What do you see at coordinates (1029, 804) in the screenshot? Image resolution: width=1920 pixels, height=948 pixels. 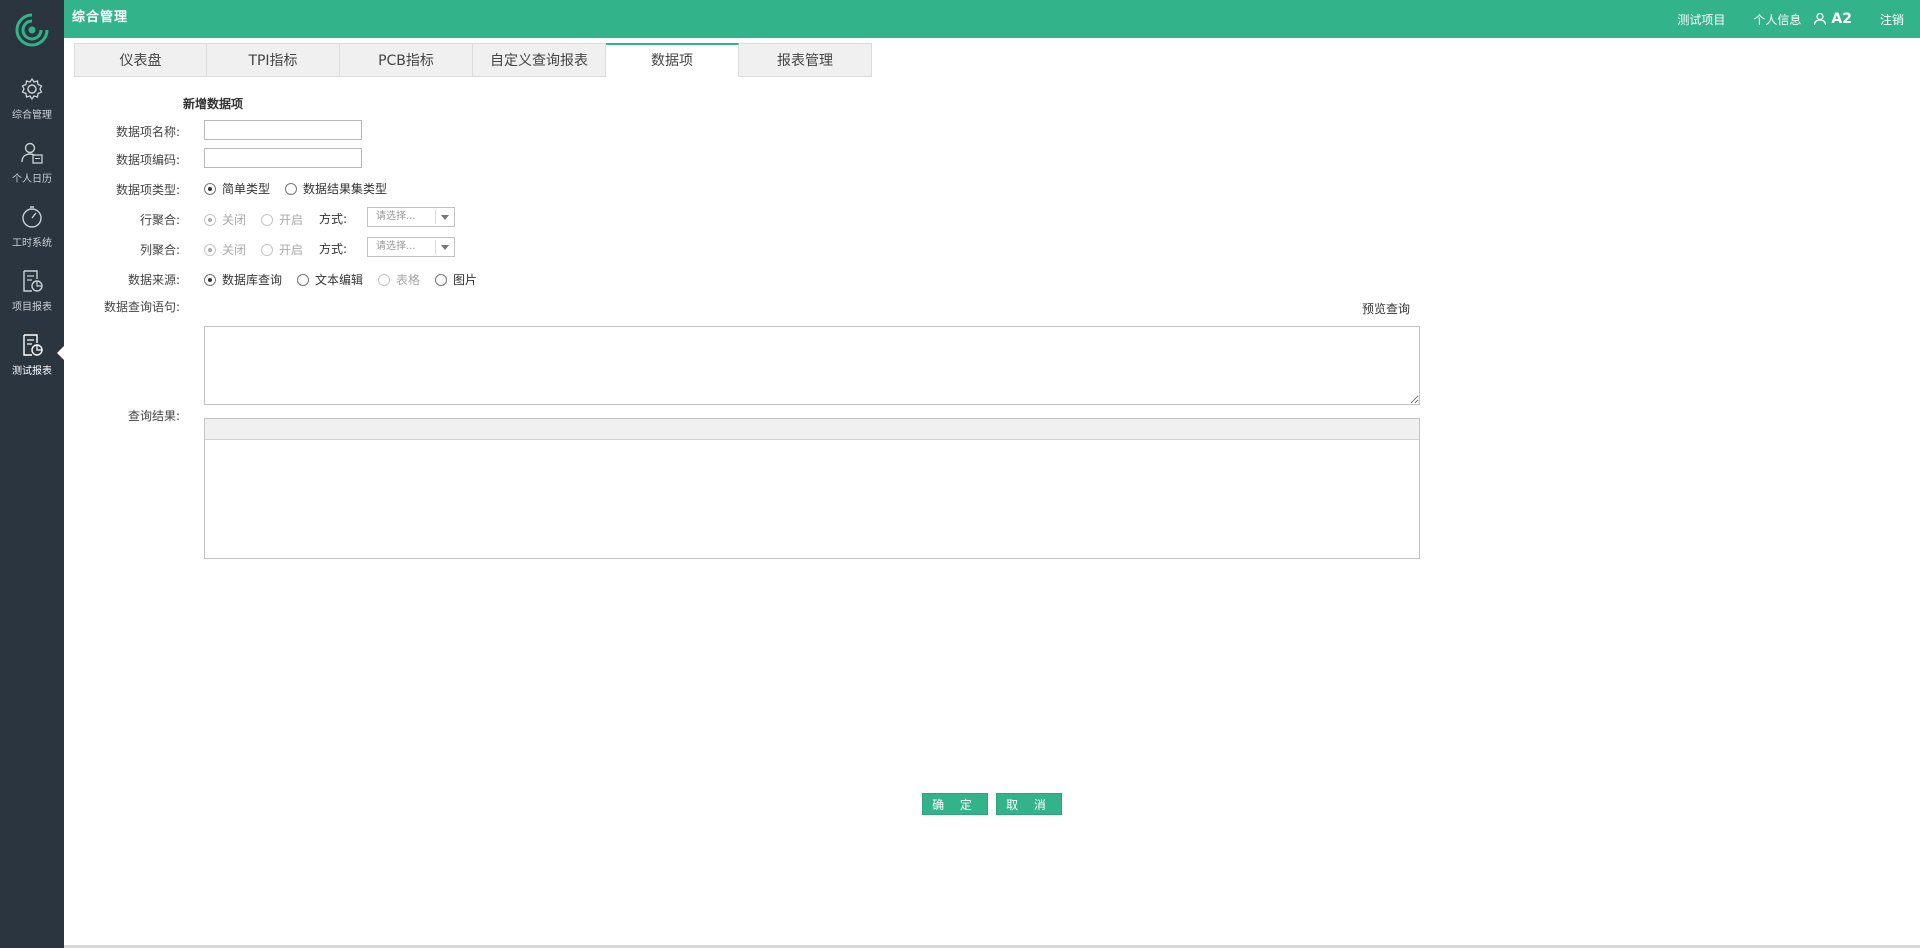 I see `cancel-button: 取 消` at bounding box center [1029, 804].